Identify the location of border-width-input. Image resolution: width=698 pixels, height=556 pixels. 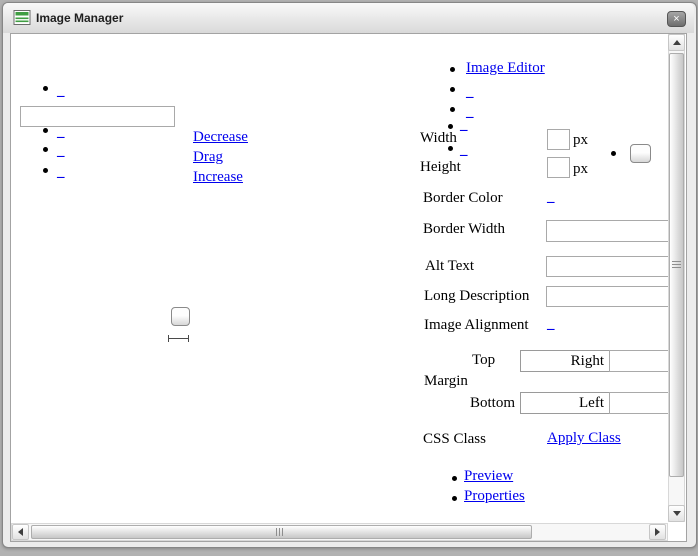
(608, 231).